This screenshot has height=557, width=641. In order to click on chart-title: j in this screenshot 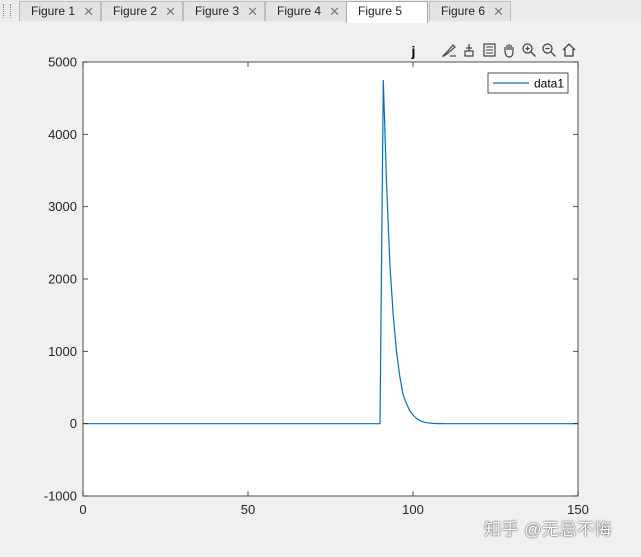, I will do `click(413, 51)`.